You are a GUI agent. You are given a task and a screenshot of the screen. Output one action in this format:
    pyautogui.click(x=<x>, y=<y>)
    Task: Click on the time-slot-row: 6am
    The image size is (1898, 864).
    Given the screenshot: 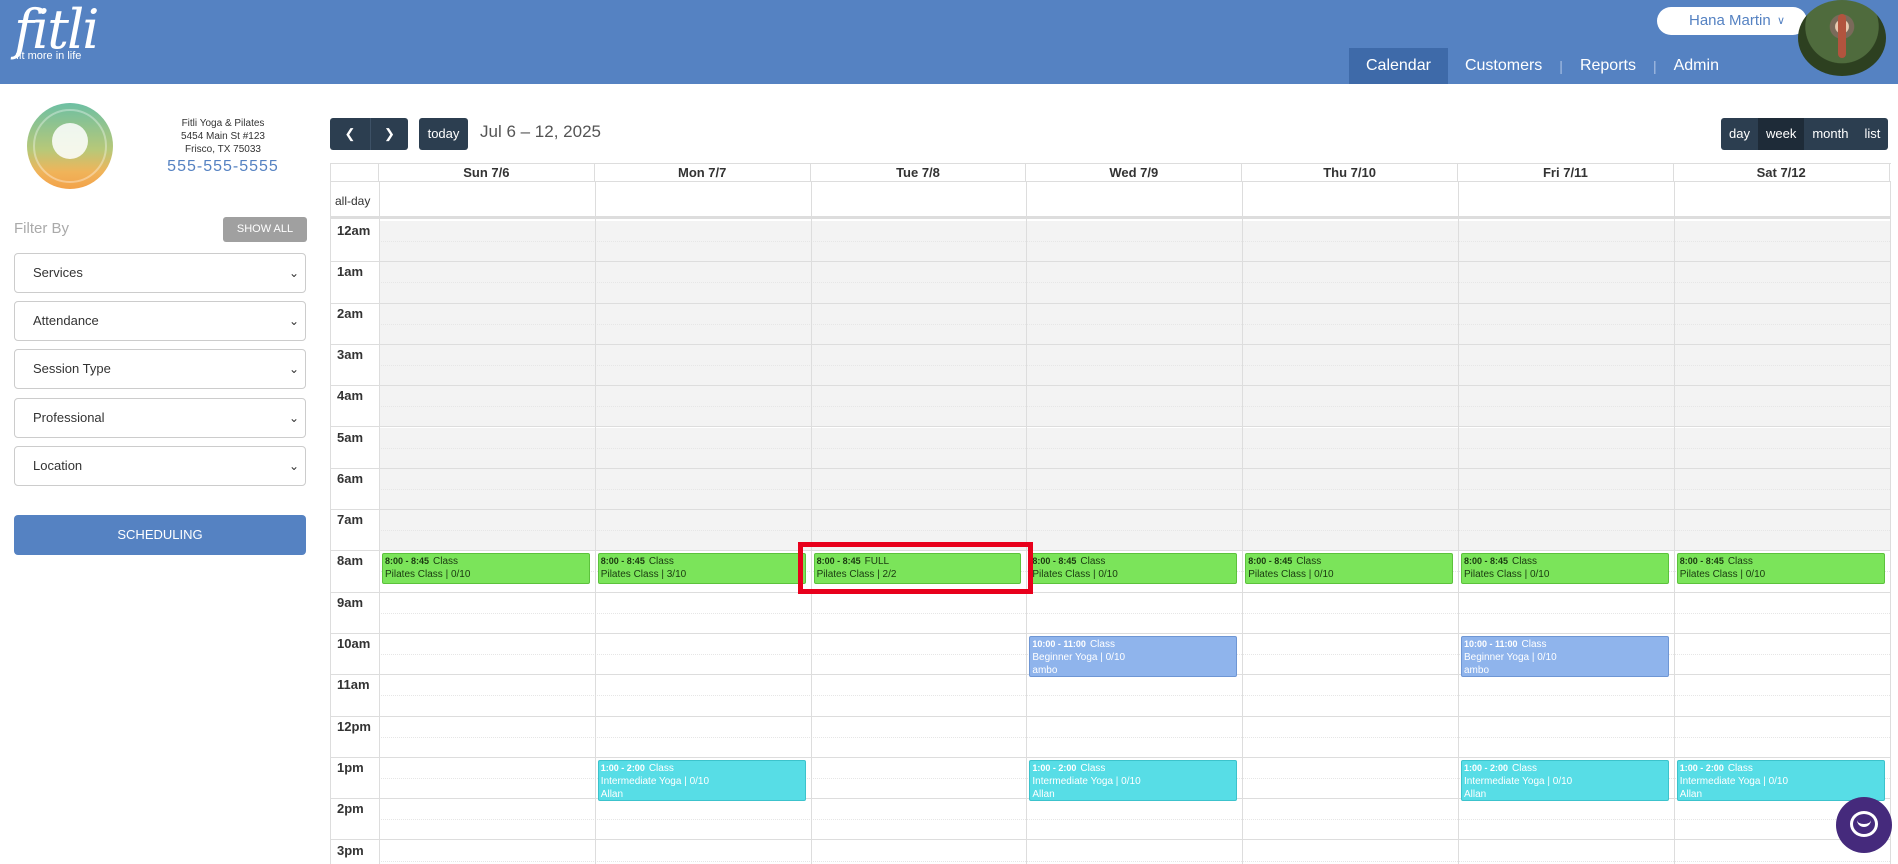 What is the action you would take?
    pyautogui.click(x=1111, y=489)
    